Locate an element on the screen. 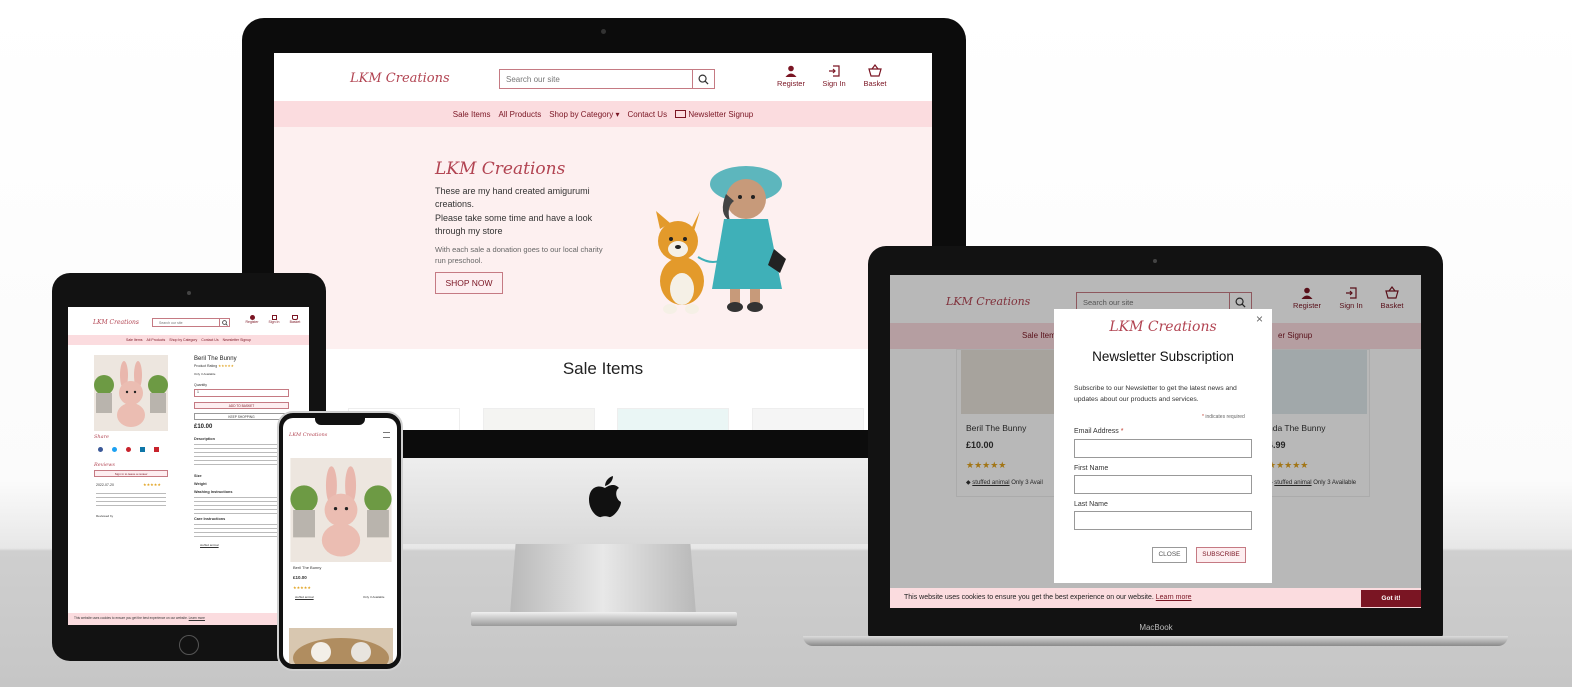 Image resolution: width=1572 pixels, height=687 pixels. add-to-basket-button: ADD TO BASKET is located at coordinates (241, 405).